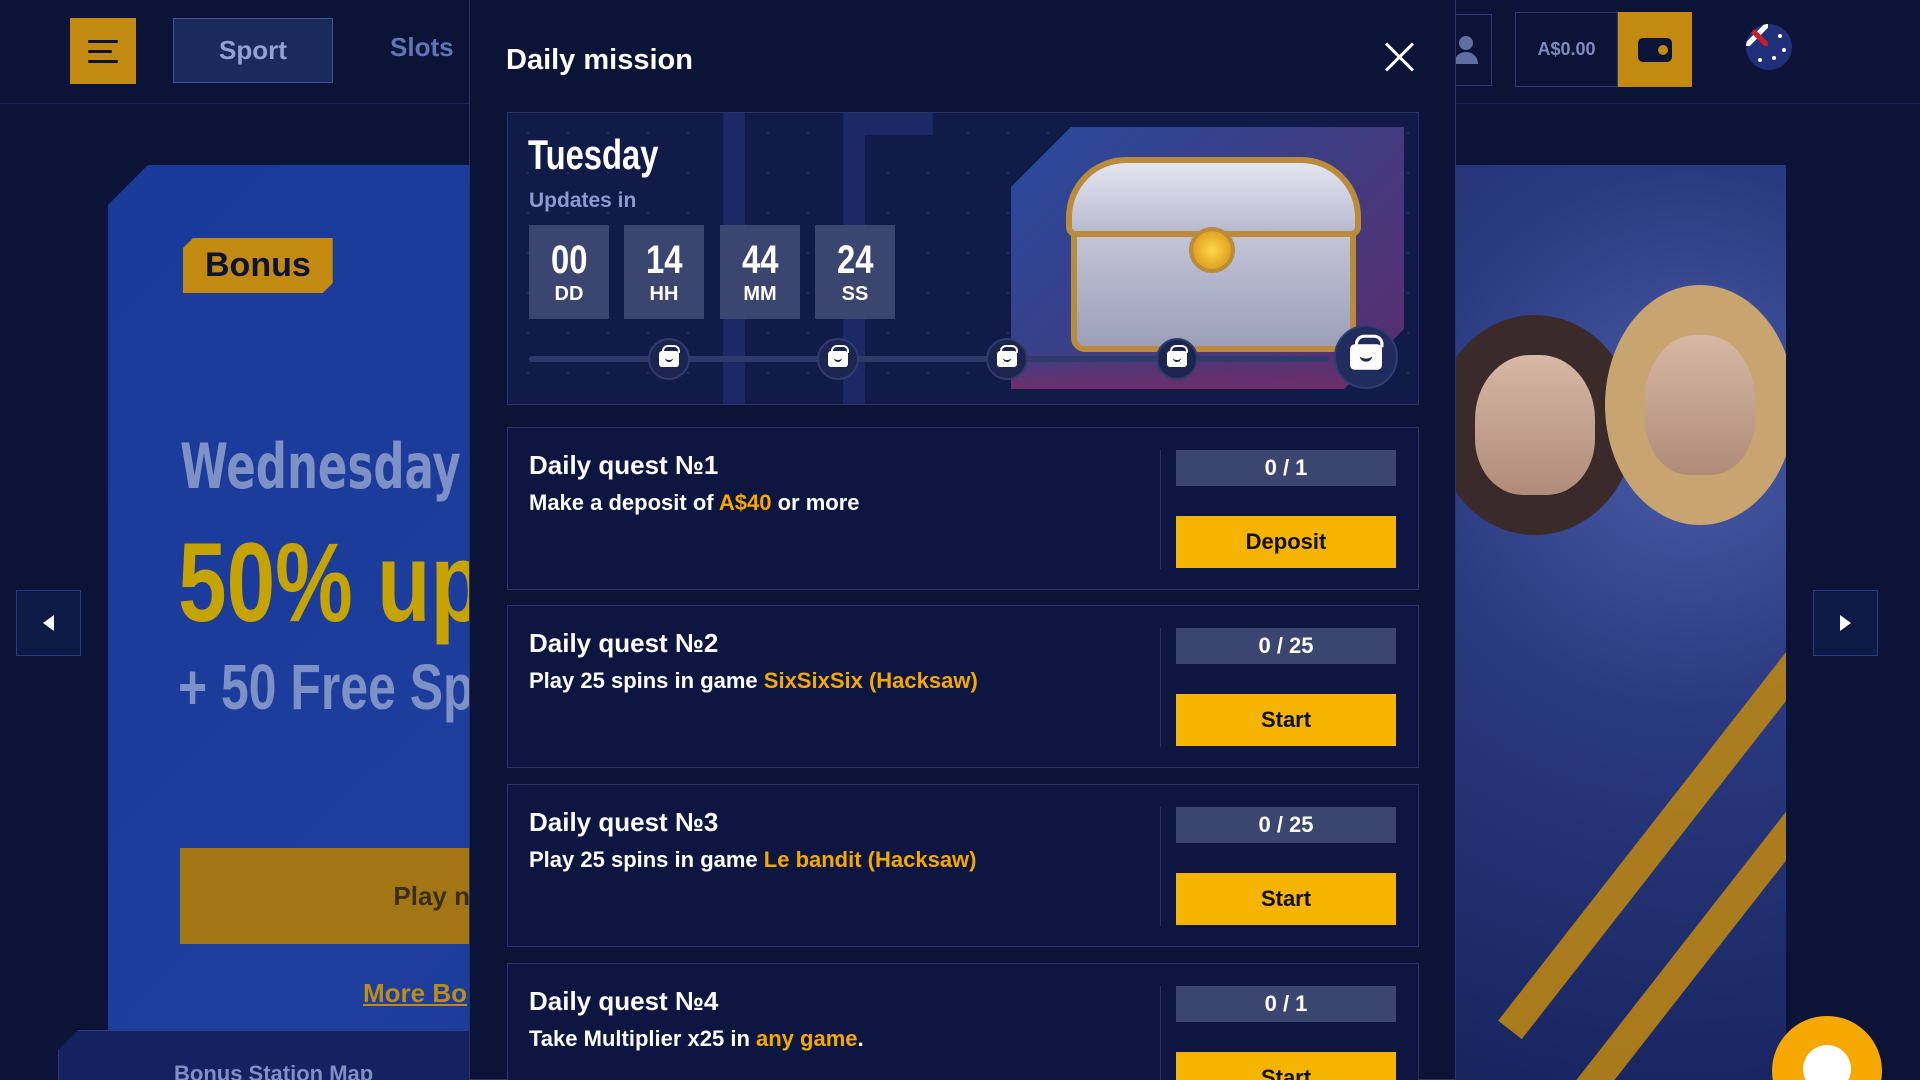 The height and width of the screenshot is (1080, 1920). What do you see at coordinates (807, 1038) in the screenshot?
I see `game-link: any game` at bounding box center [807, 1038].